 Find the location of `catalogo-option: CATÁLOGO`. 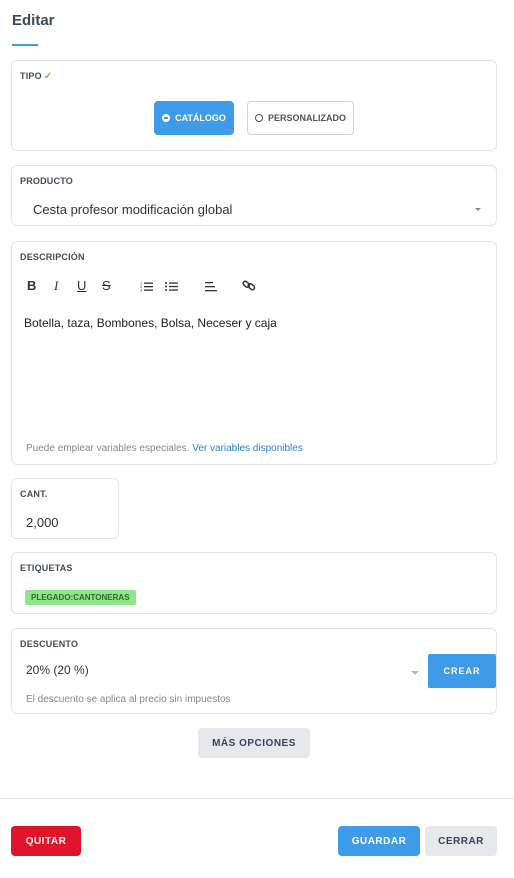

catalogo-option: CATÁLOGO is located at coordinates (194, 118).